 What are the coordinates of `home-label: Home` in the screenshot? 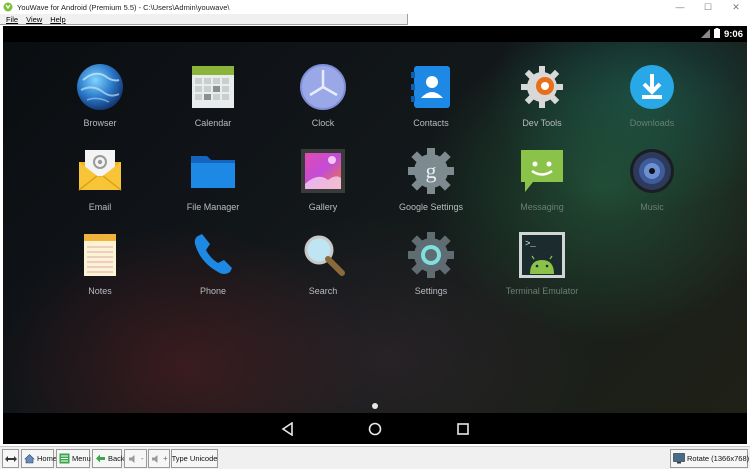 It's located at (47, 458).